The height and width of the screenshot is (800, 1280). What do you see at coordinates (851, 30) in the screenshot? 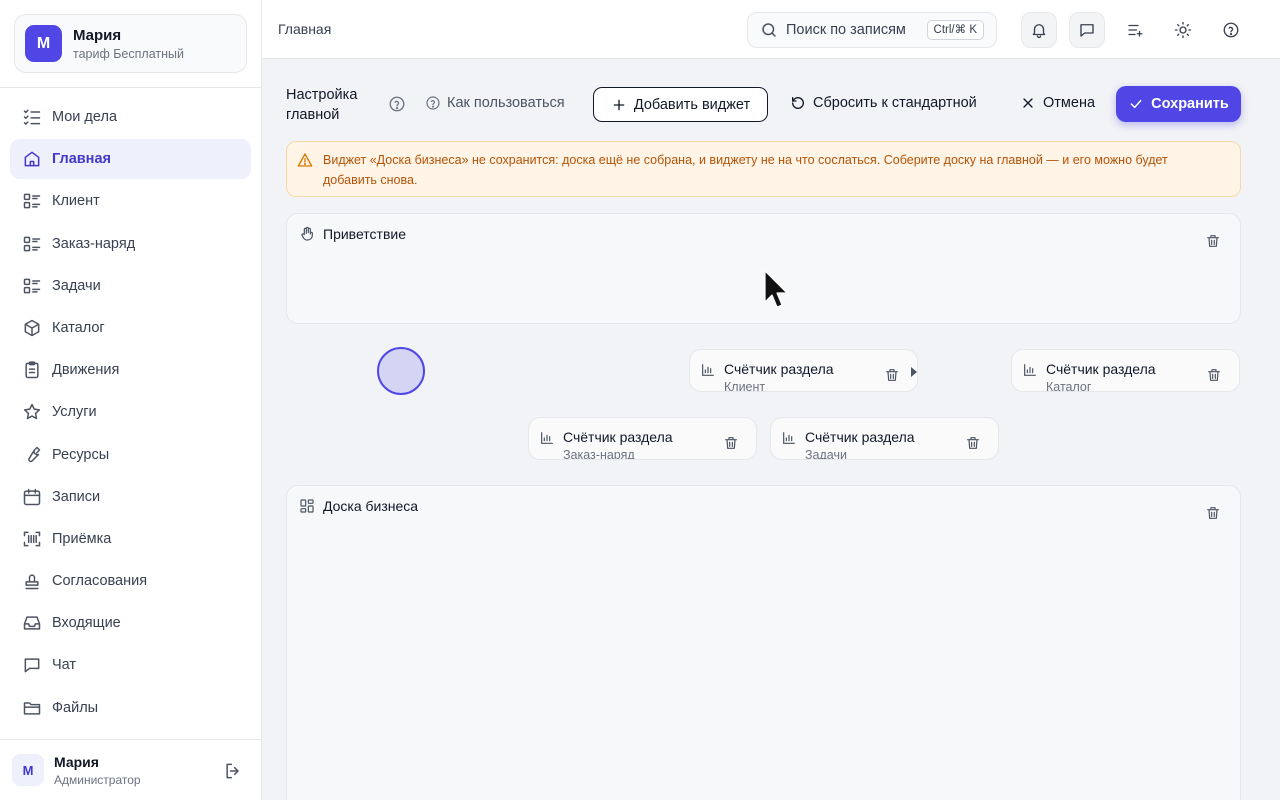
I see `search-input` at bounding box center [851, 30].